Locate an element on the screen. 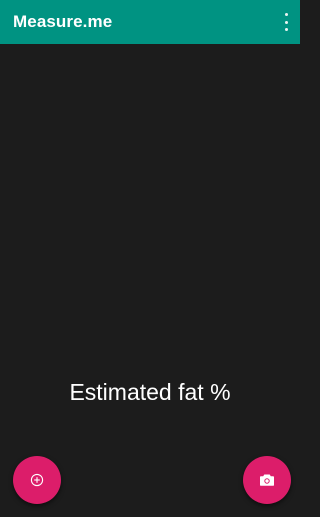 Image resolution: width=320 pixels, height=517 pixels. more-vert-icon is located at coordinates (286, 22).